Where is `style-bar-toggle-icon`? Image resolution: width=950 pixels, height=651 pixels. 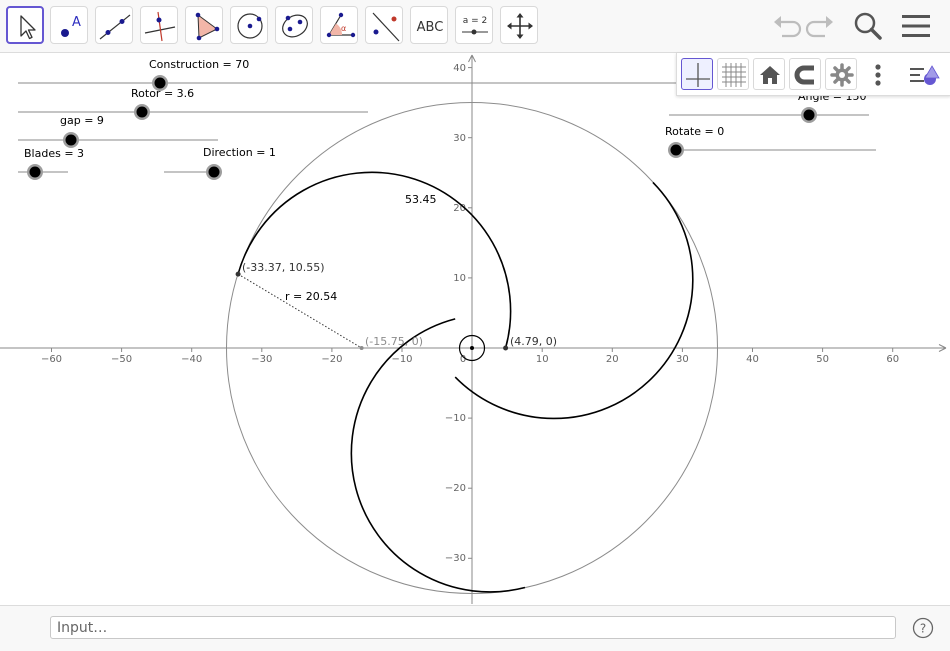 style-bar-toggle-icon is located at coordinates (925, 75).